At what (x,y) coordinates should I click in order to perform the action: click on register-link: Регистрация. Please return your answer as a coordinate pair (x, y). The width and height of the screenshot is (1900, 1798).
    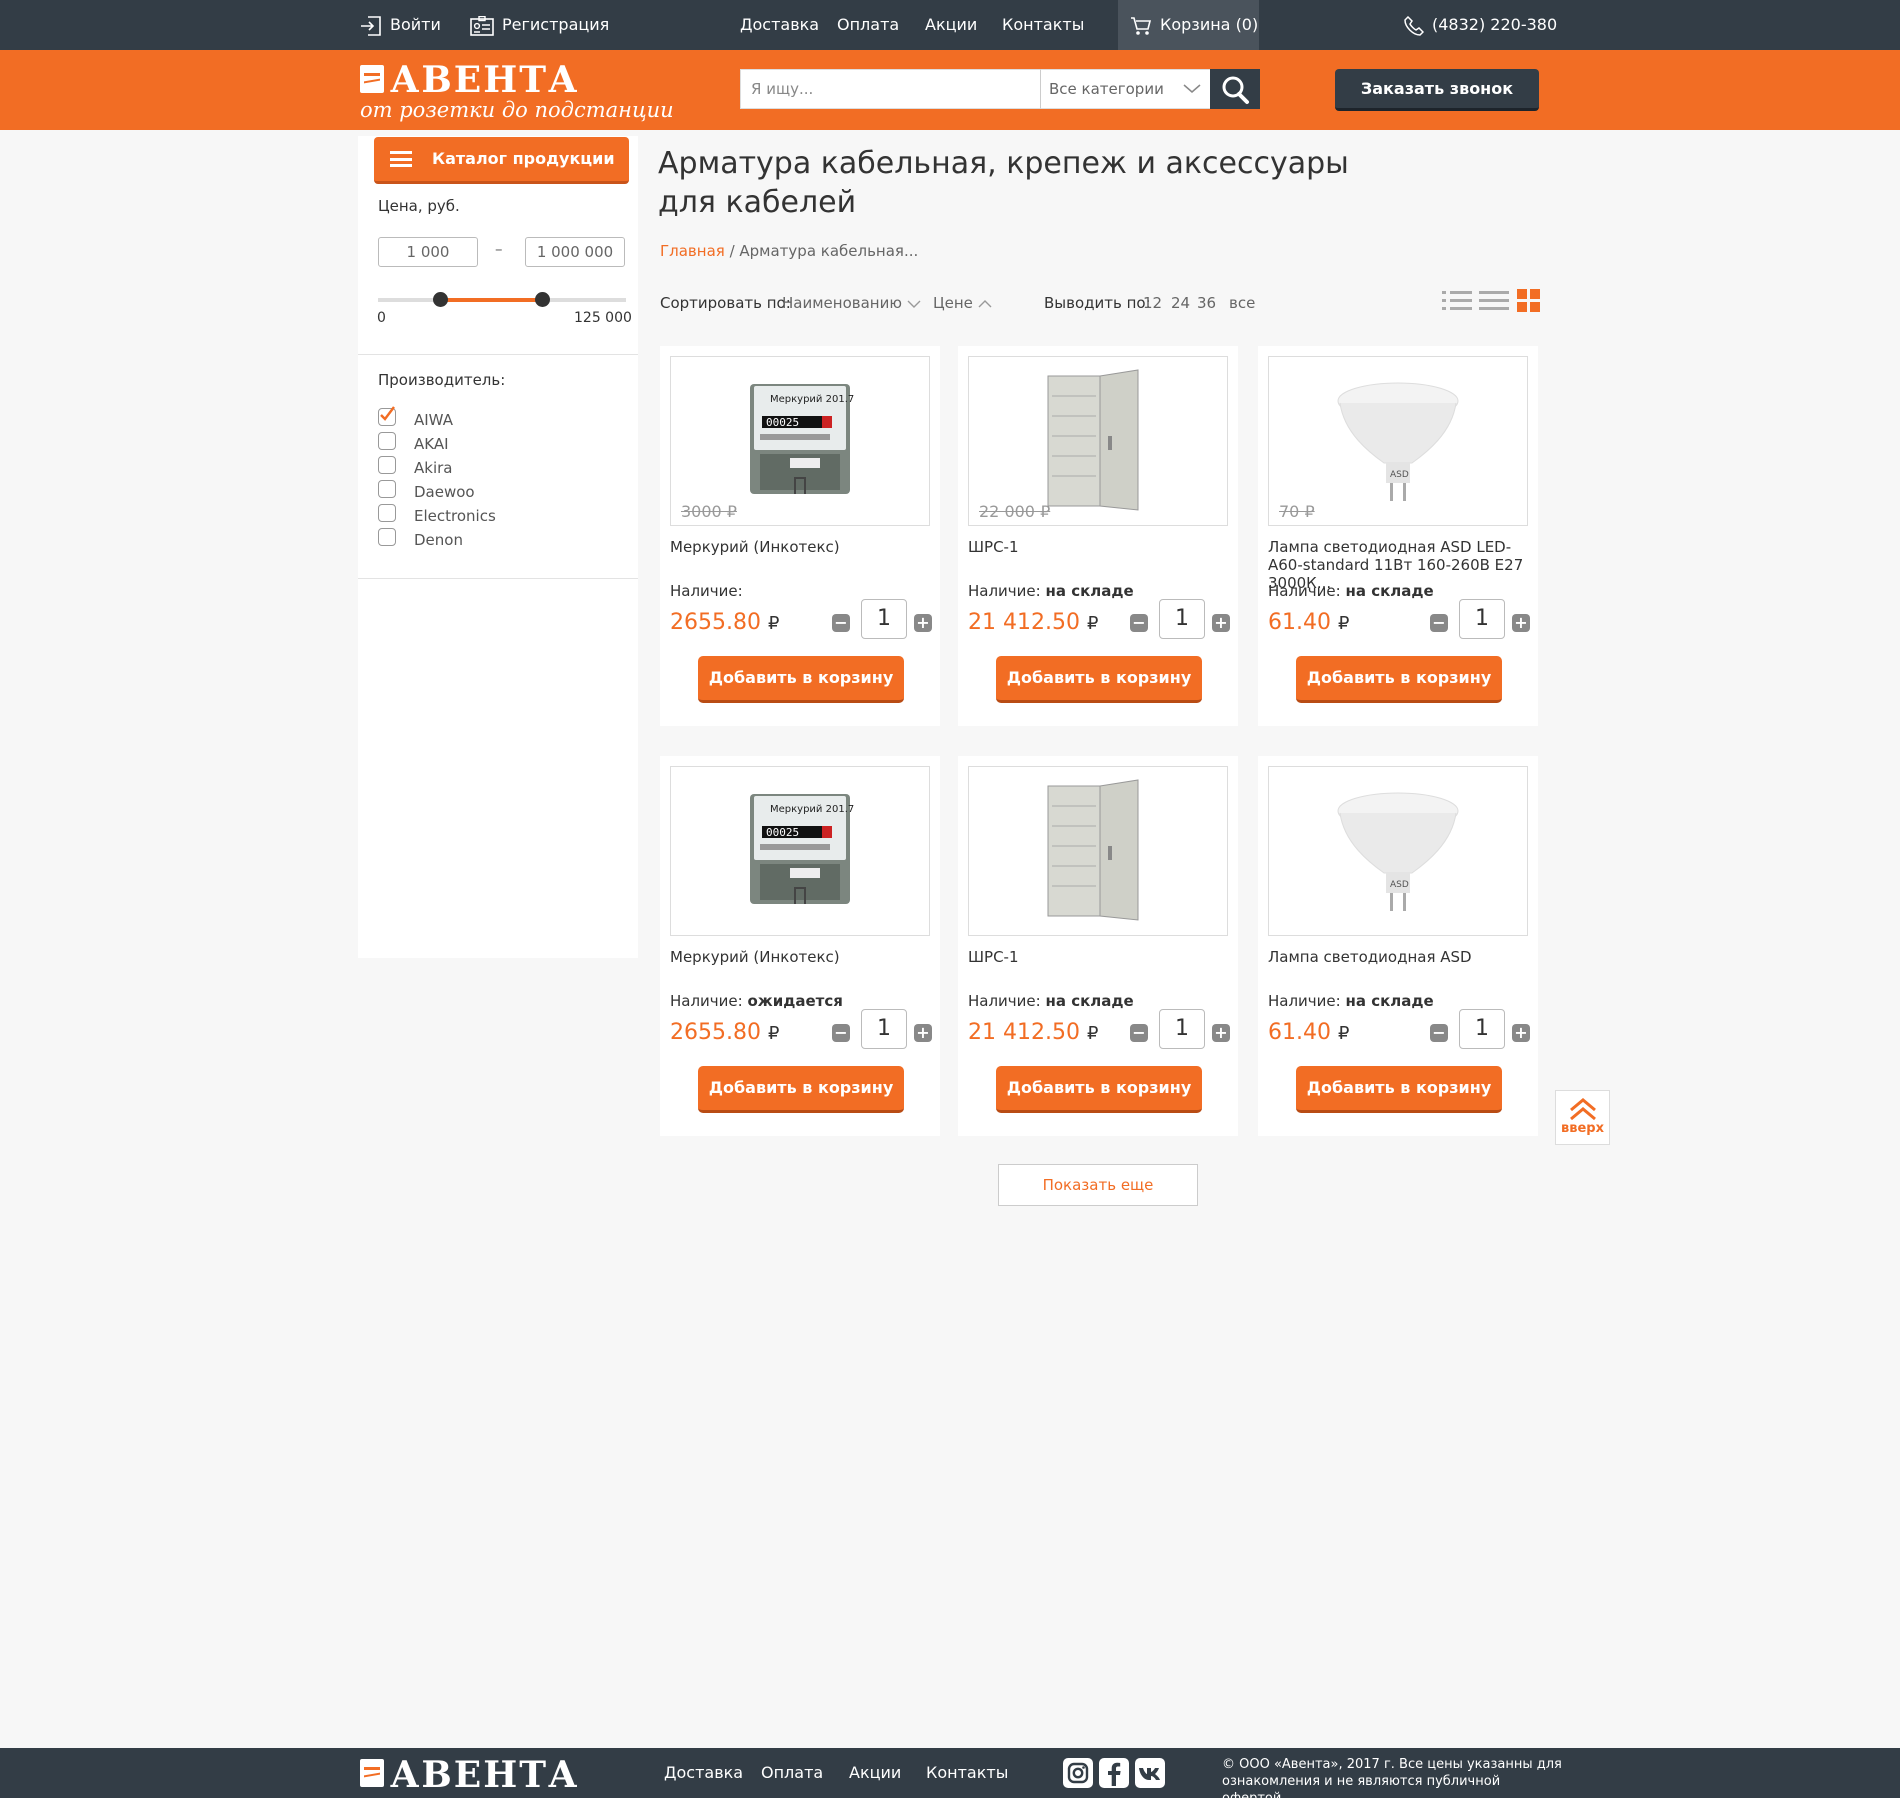
    Looking at the image, I should click on (539, 25).